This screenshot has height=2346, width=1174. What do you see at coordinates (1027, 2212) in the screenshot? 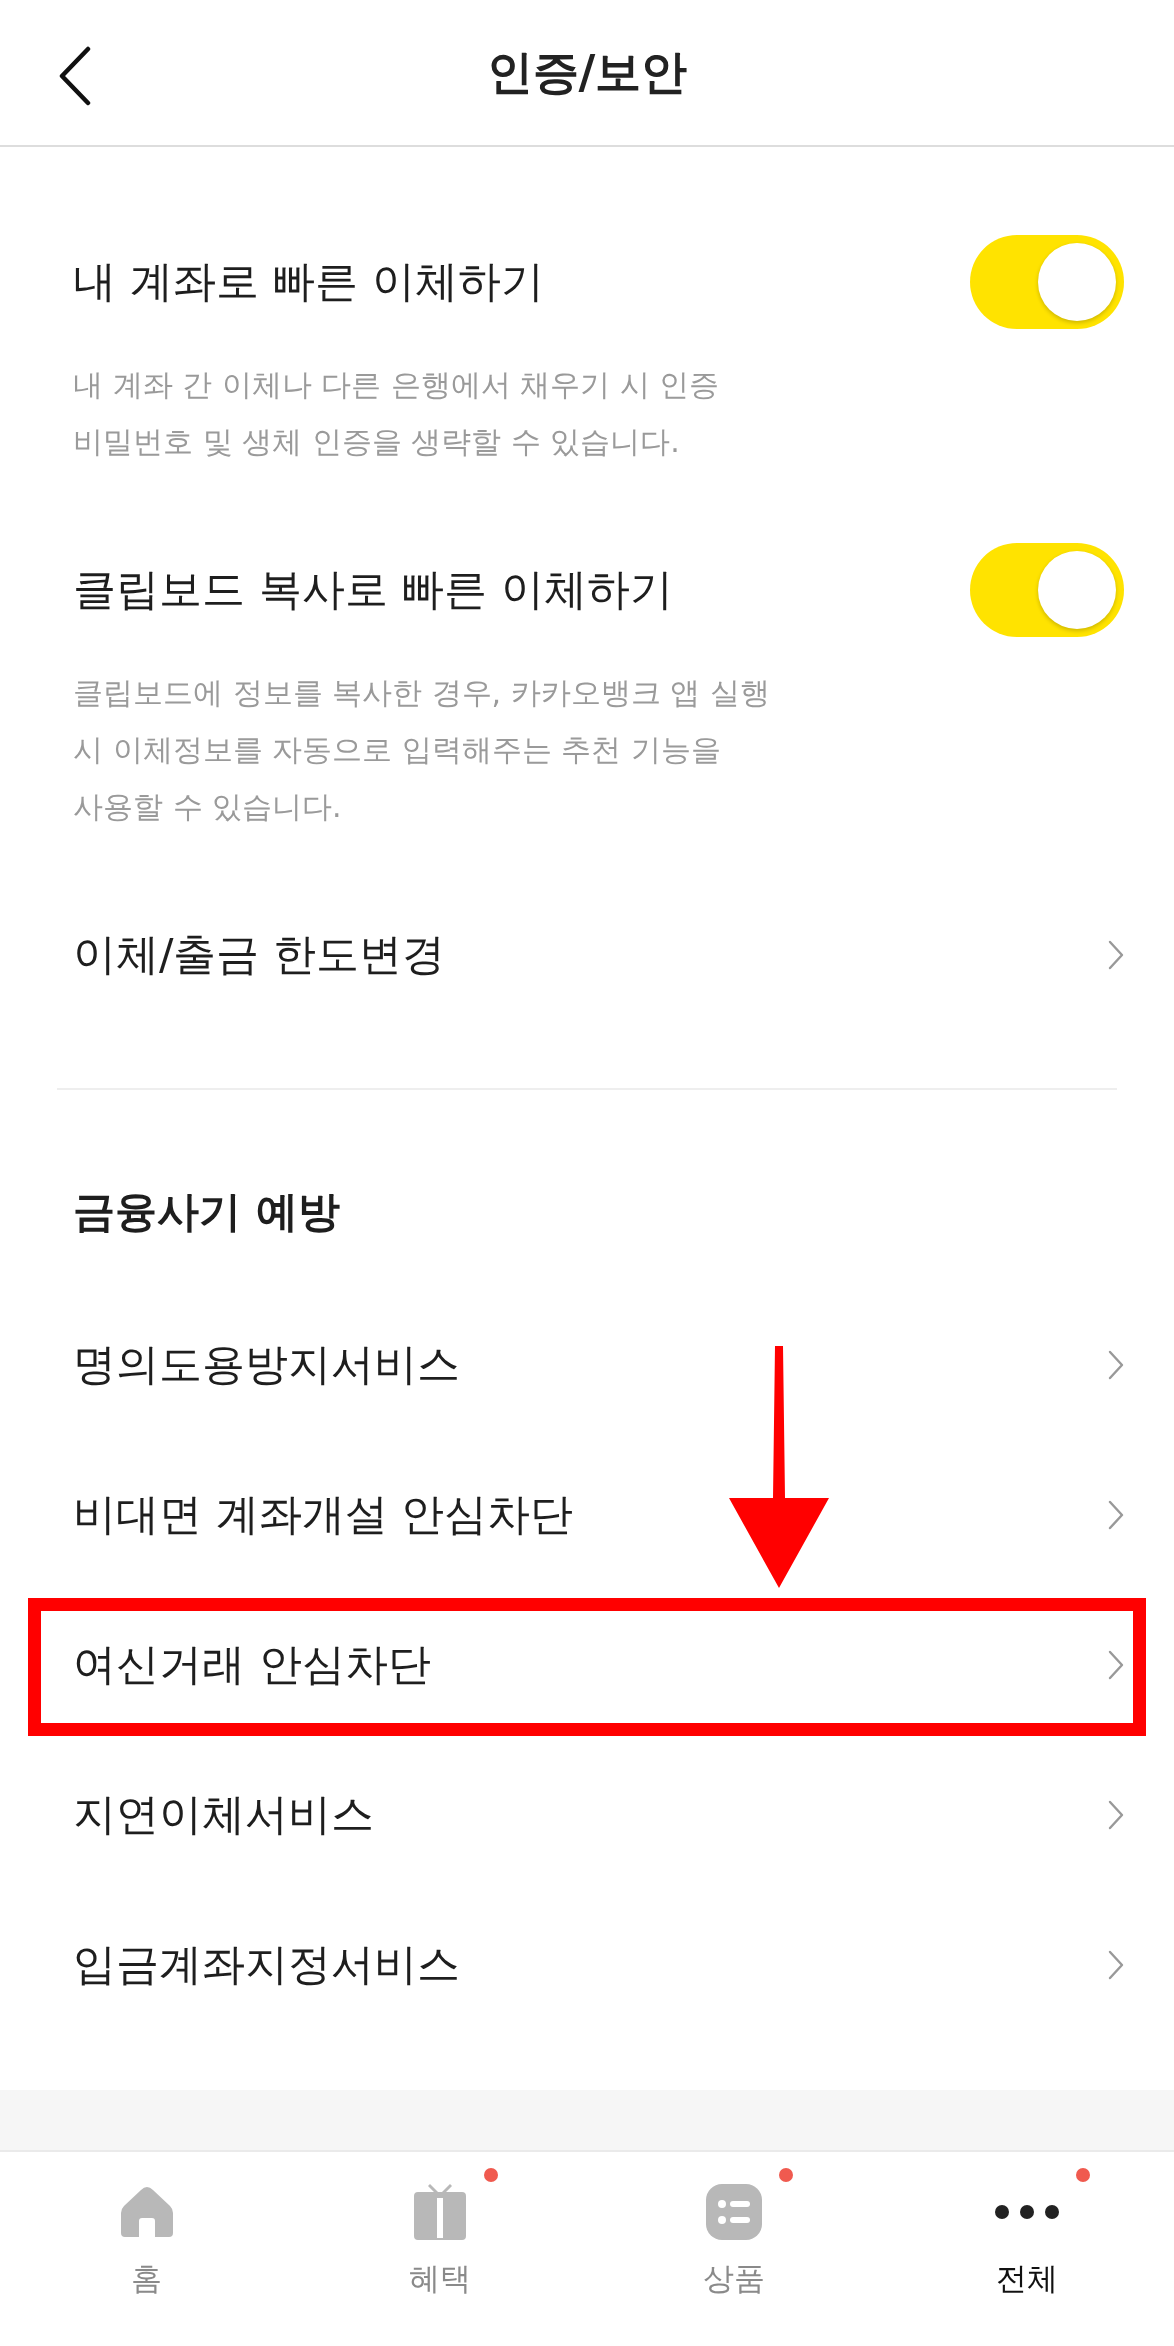
I see `more-icon` at bounding box center [1027, 2212].